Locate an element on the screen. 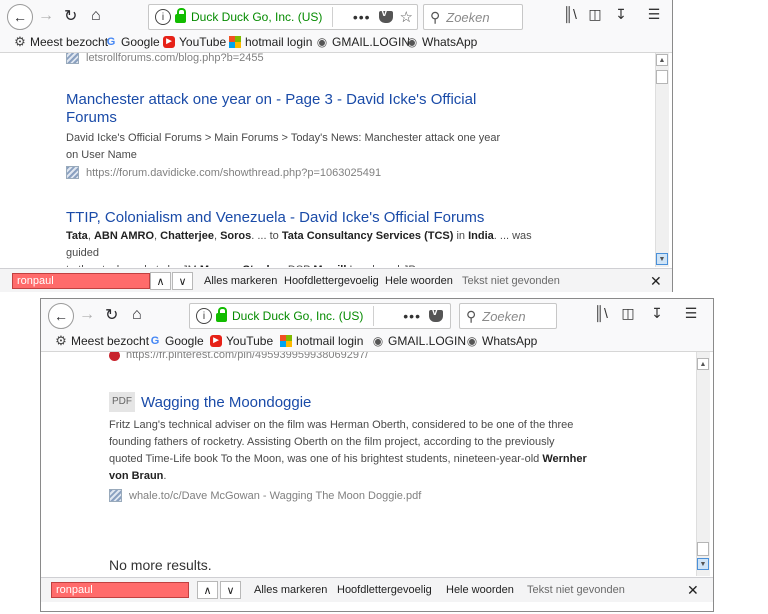 The image size is (768, 614). pinterest-icon is located at coordinates (114, 356).